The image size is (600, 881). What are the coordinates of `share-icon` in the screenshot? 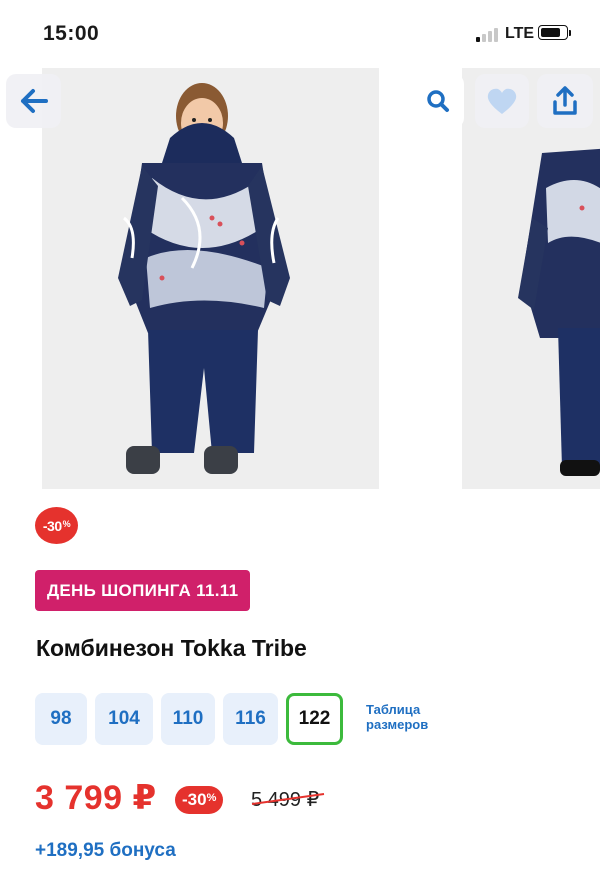 It's located at (565, 100).